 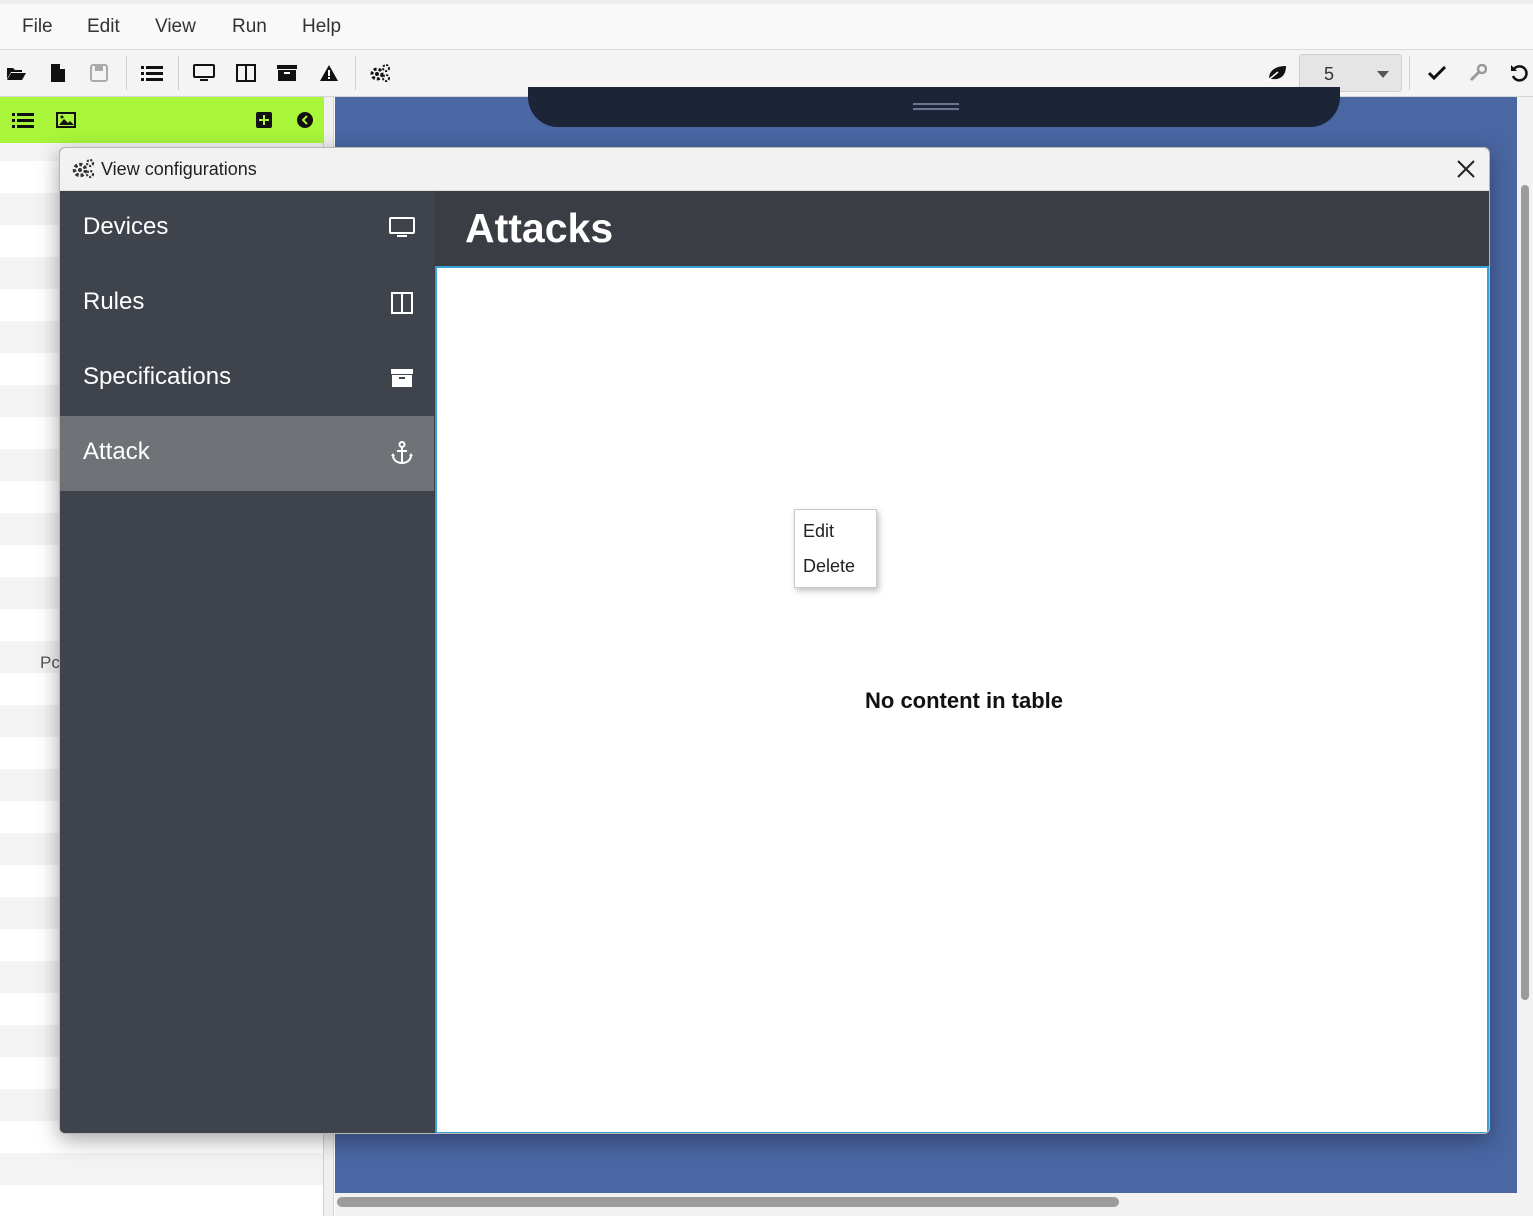 What do you see at coordinates (179, 169) in the screenshot?
I see `dialog-title: View configurations` at bounding box center [179, 169].